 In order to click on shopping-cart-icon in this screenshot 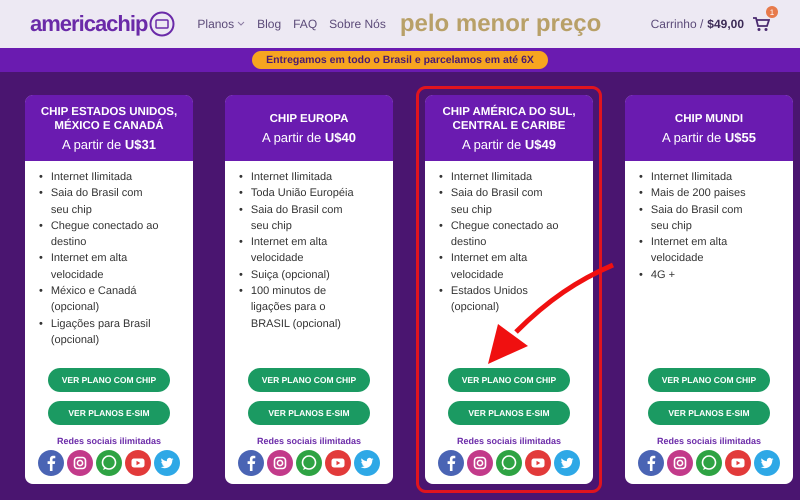, I will do `click(761, 24)`.